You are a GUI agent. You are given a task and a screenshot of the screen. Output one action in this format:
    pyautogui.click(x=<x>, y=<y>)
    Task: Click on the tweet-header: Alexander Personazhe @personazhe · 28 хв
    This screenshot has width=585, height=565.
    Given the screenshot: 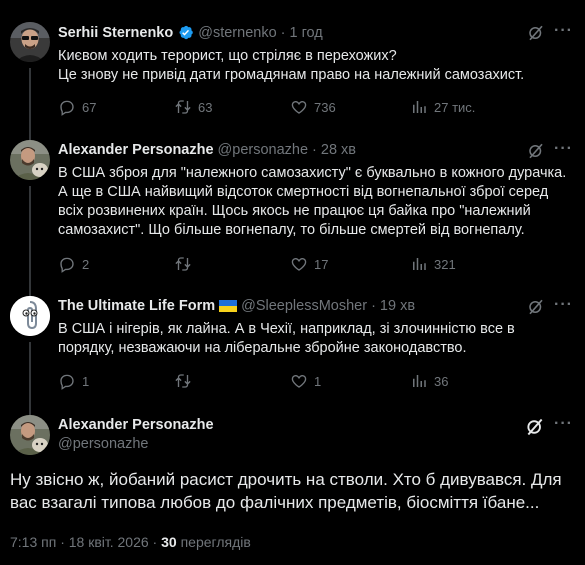 What is the action you would take?
    pyautogui.click(x=207, y=150)
    